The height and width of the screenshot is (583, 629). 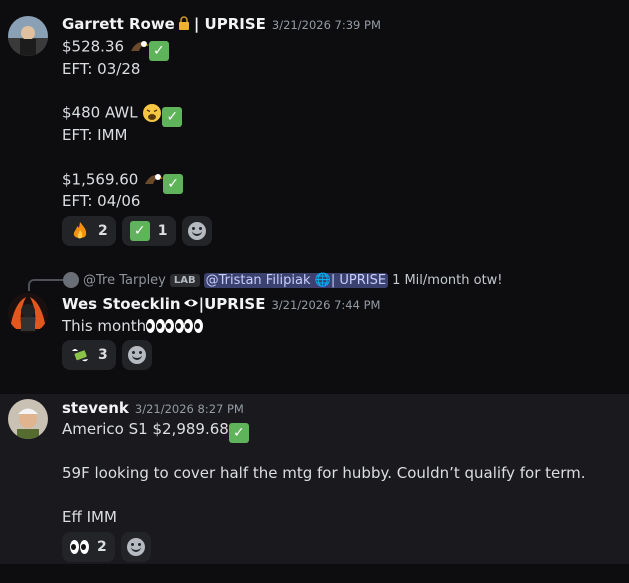 I want to click on replied-avatar, so click(x=71, y=280).